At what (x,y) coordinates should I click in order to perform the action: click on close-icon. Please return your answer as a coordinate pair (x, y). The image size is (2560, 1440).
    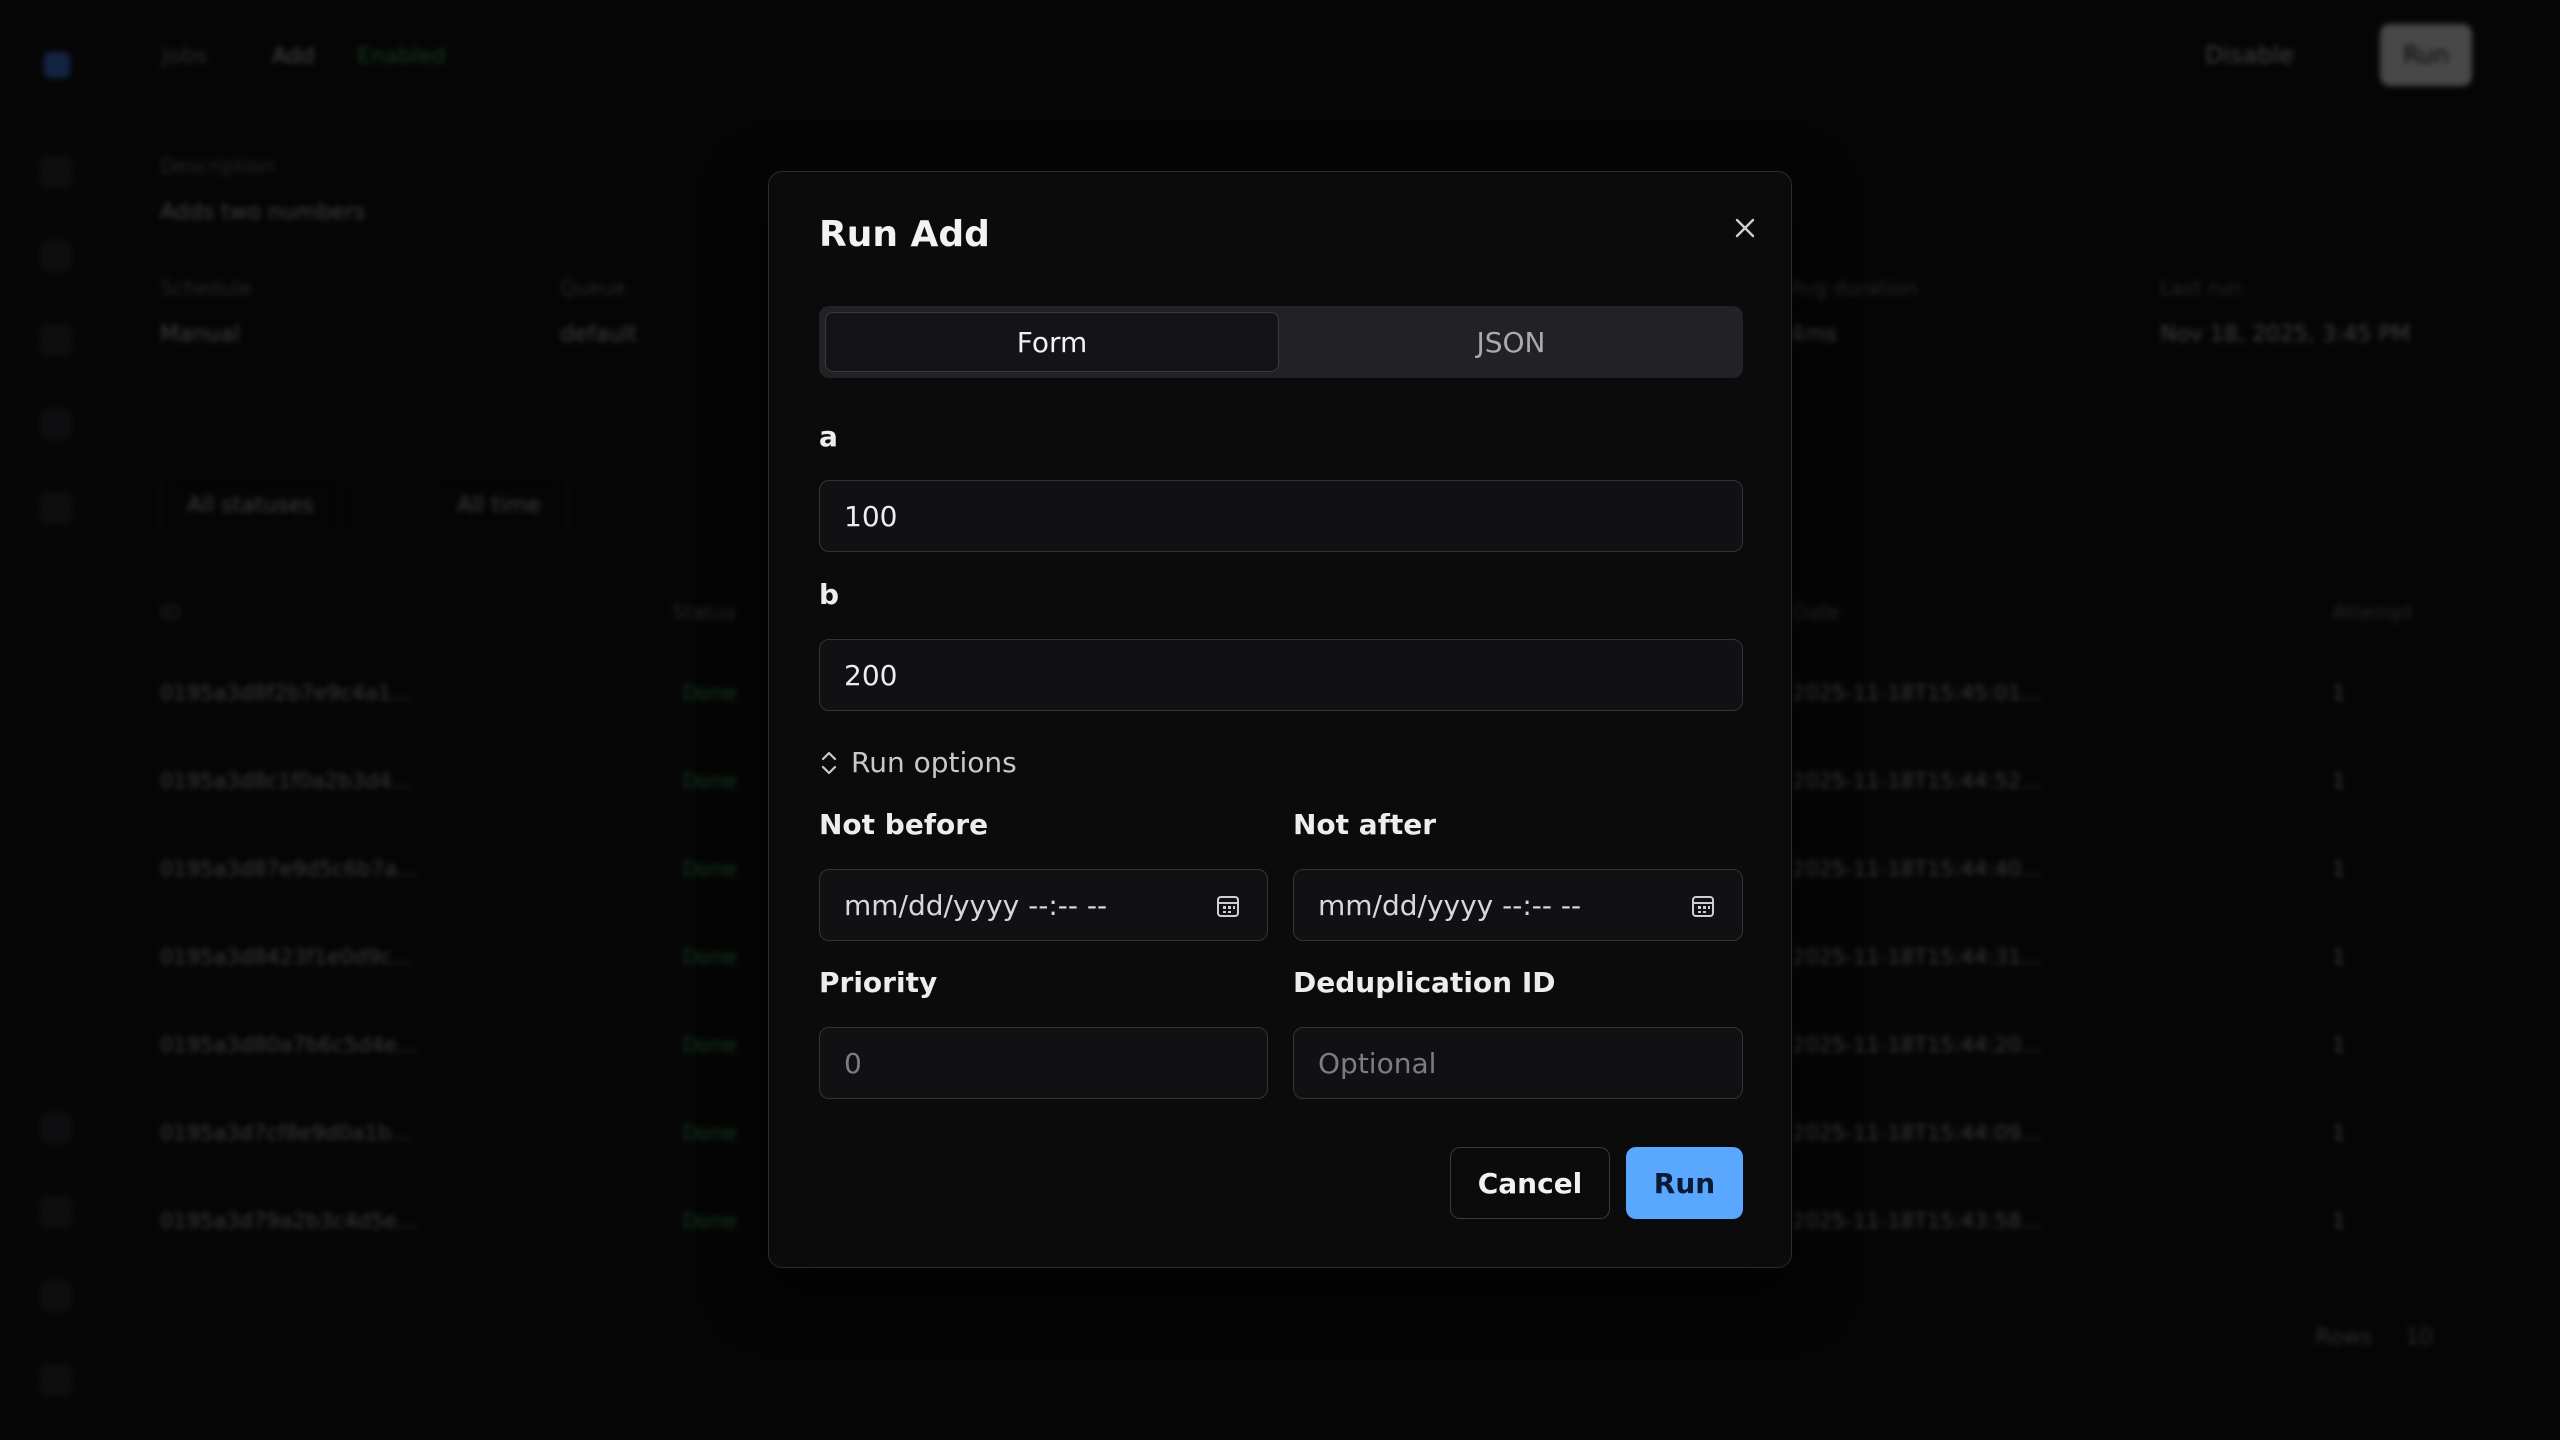
    Looking at the image, I should click on (1745, 228).